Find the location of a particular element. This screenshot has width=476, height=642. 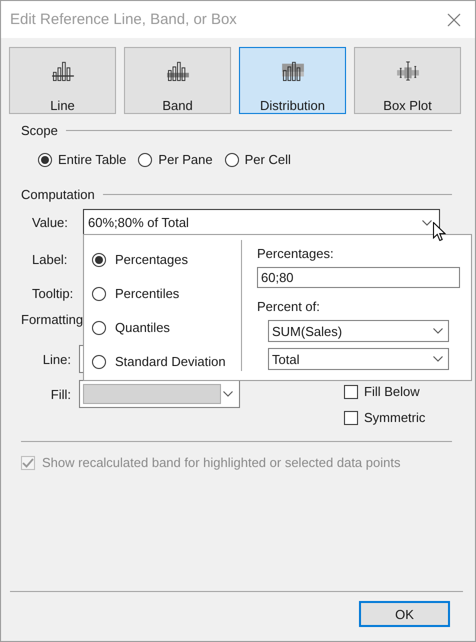

bar-chart-line-icon is located at coordinates (62, 71).